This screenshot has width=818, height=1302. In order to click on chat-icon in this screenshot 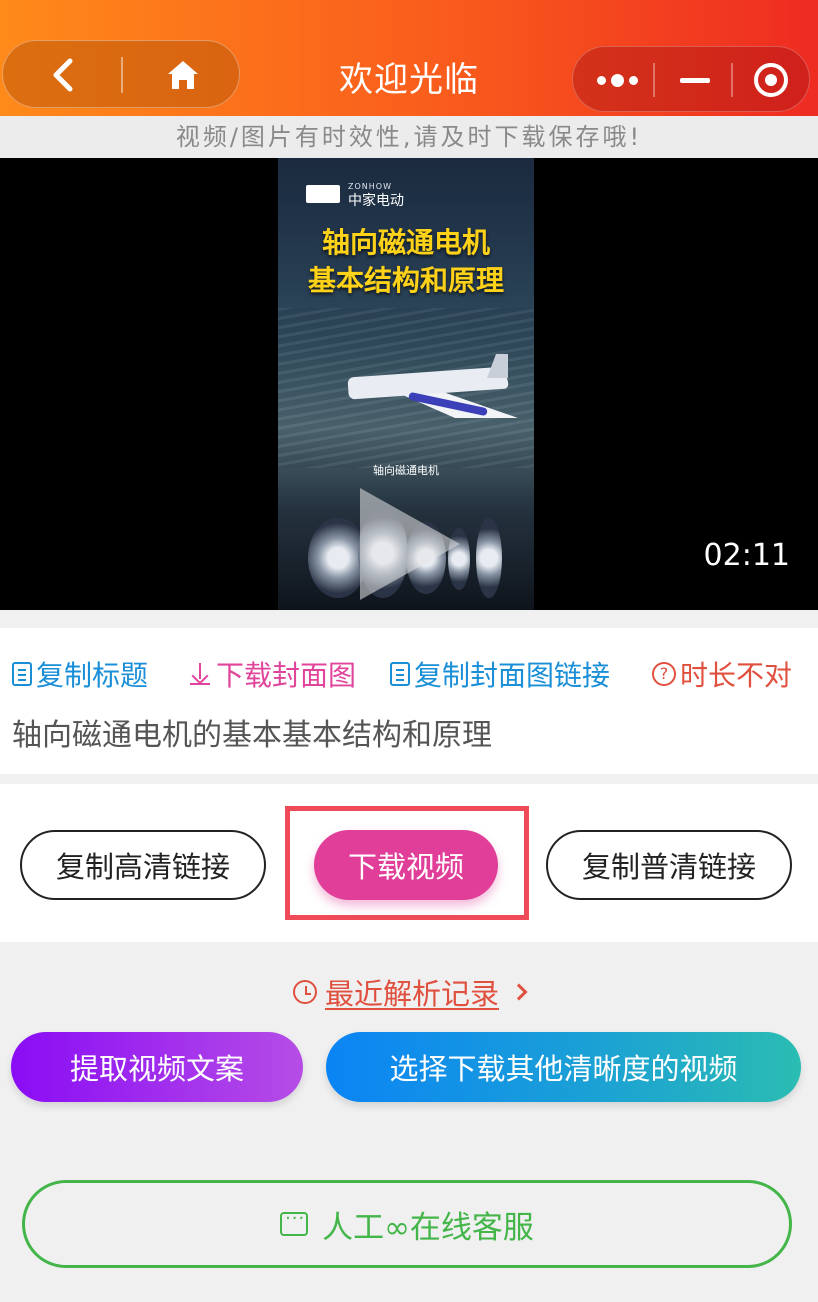, I will do `click(294, 1222)`.